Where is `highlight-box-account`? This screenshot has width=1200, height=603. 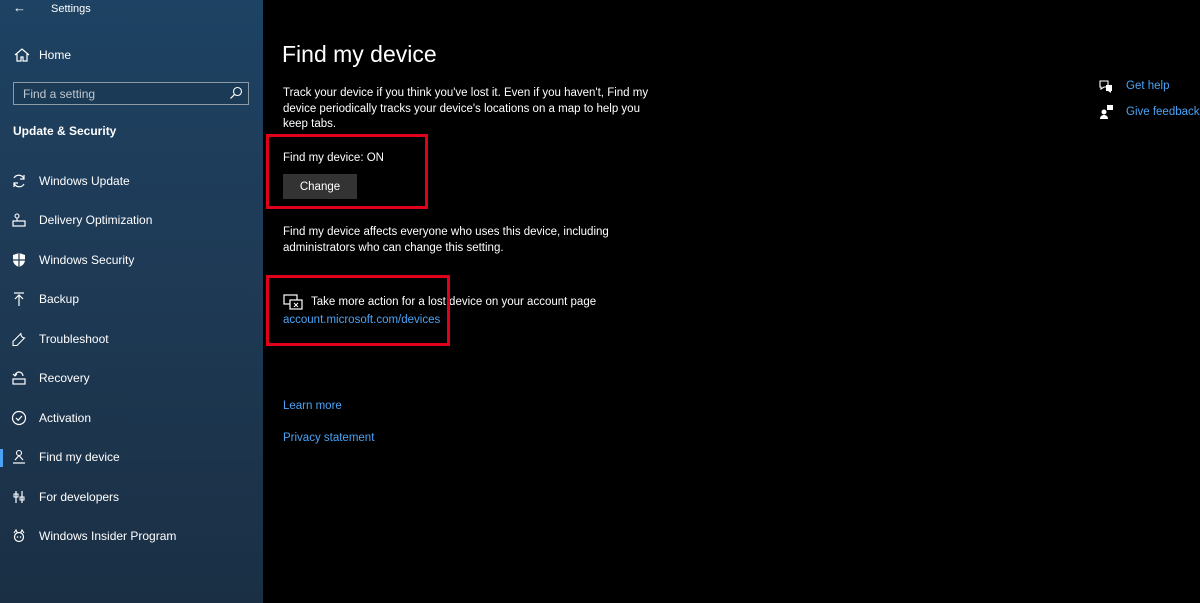 highlight-box-account is located at coordinates (358, 310).